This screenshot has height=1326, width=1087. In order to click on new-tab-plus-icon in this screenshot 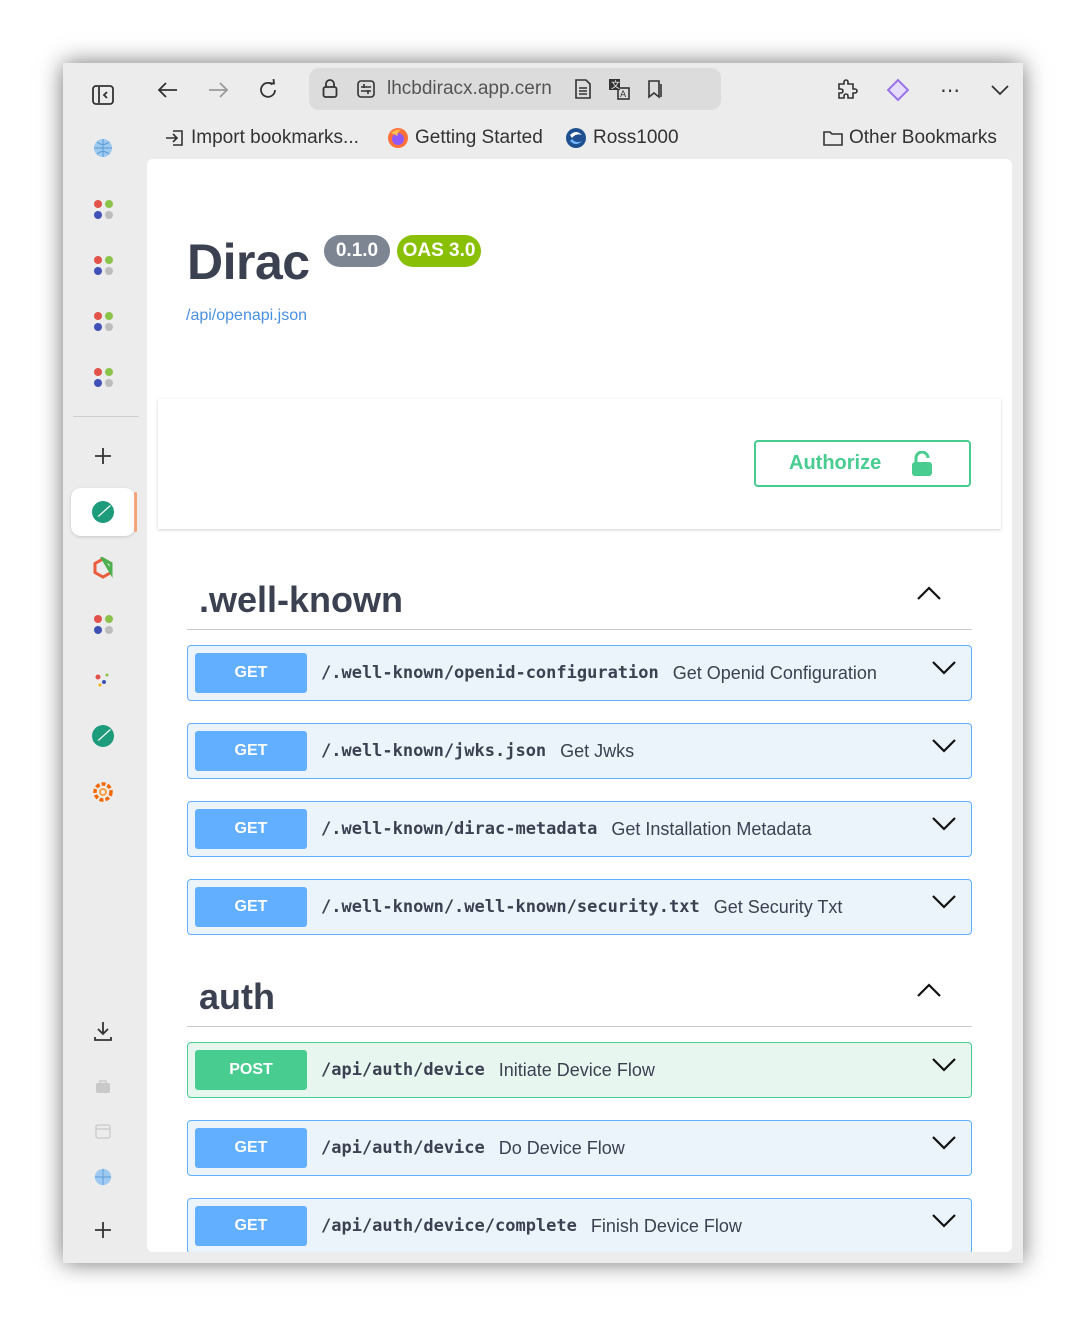, I will do `click(103, 456)`.